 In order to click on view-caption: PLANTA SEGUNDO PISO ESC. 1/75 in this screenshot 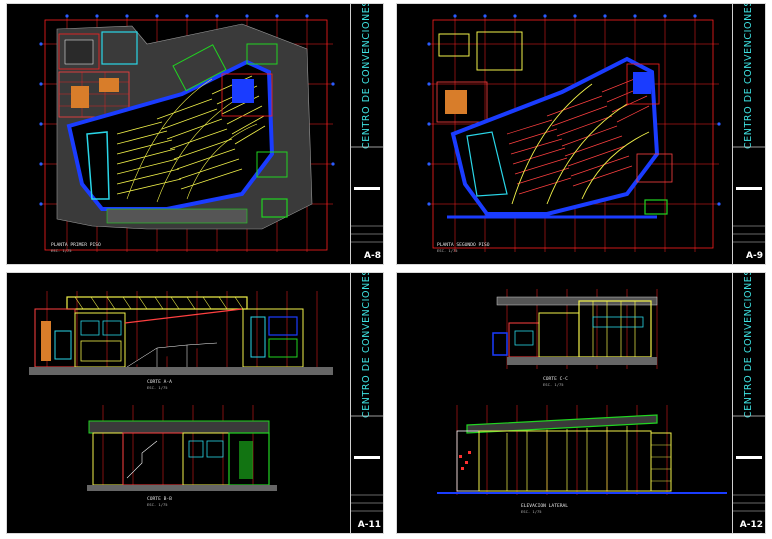, I will do `click(463, 248)`.